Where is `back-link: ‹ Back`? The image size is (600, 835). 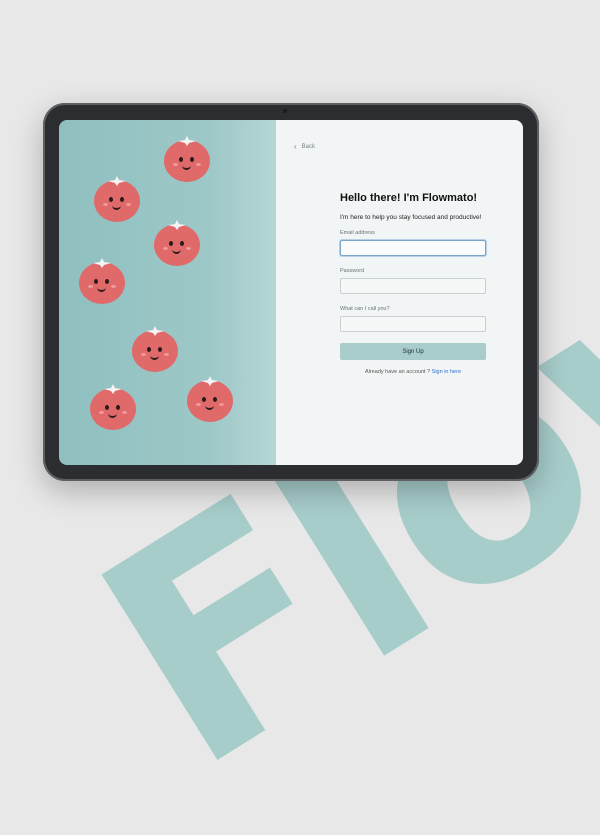
back-link: ‹ Back is located at coordinates (304, 146).